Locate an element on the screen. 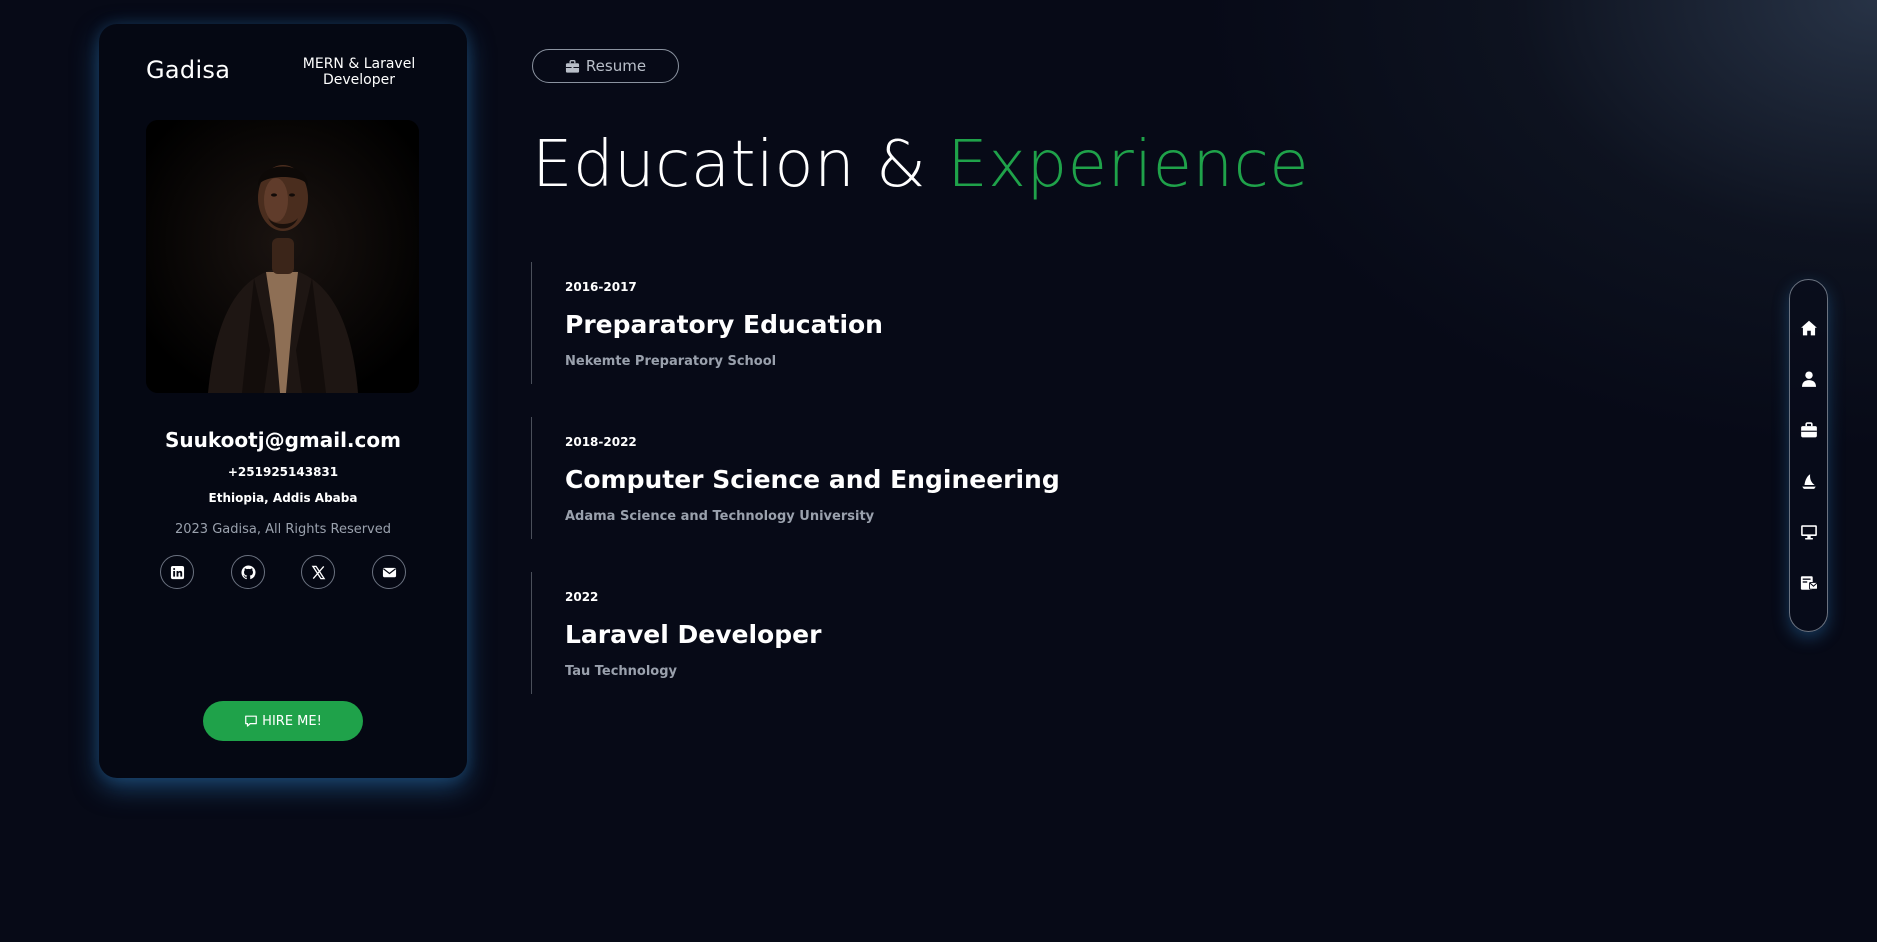  timeline-date: 2022 is located at coordinates (582, 597).